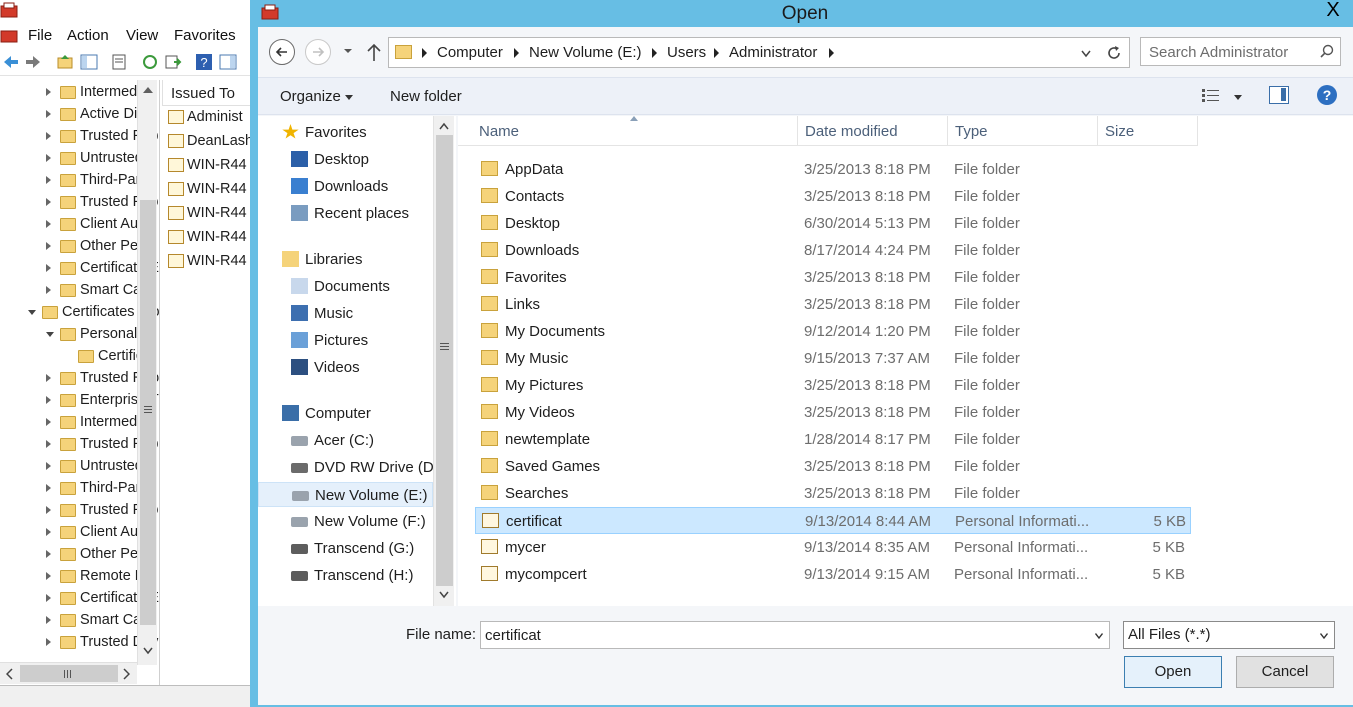  What do you see at coordinates (833, 385) in the screenshot?
I see `file-row: My Pictures 3/25/2013 8:18 PM File folder` at bounding box center [833, 385].